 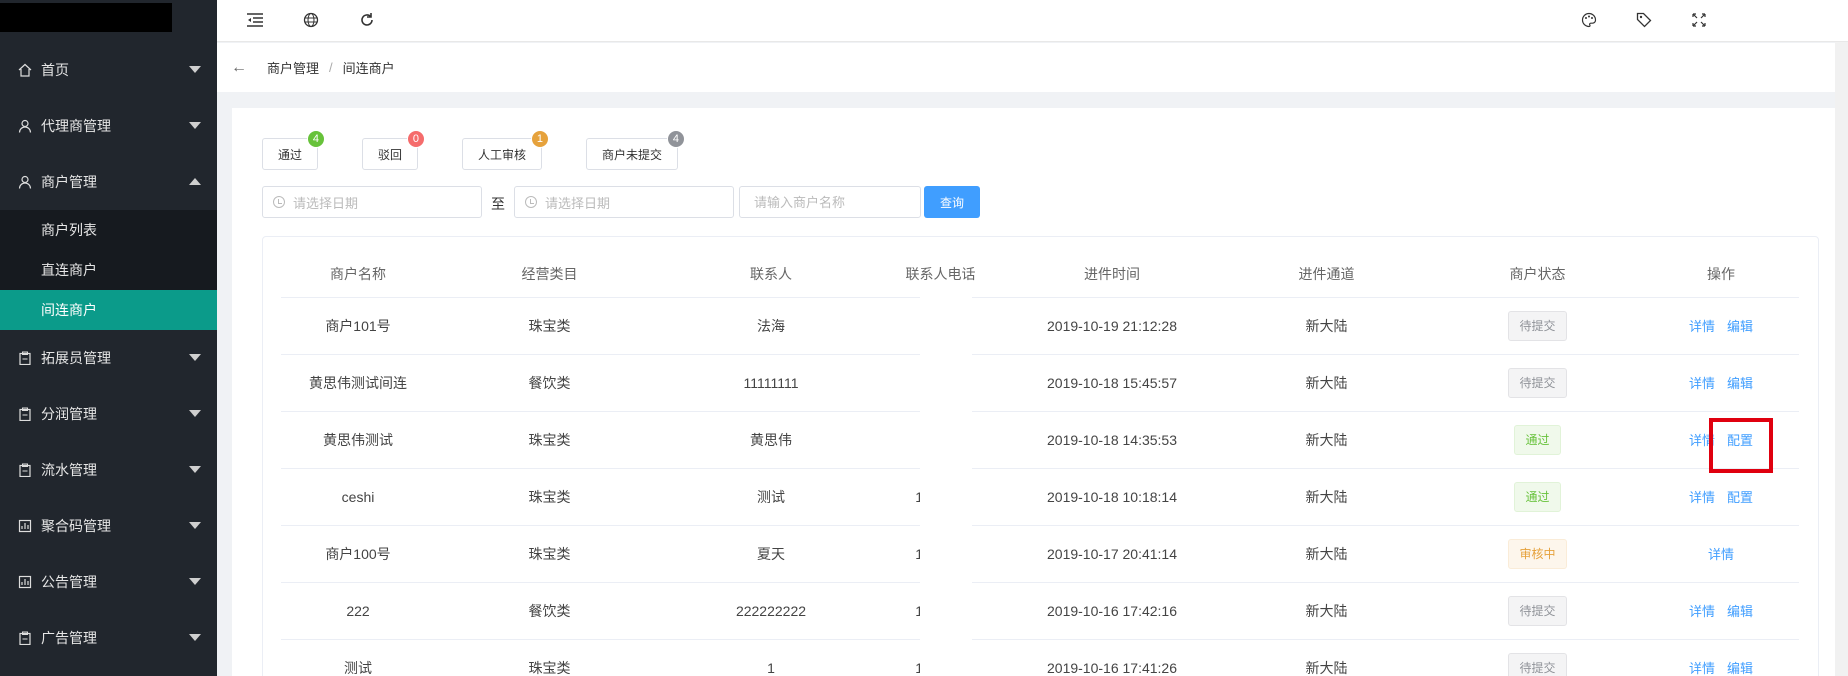 I want to click on filter-manual-review-button: 人工审核 1, so click(x=505, y=150).